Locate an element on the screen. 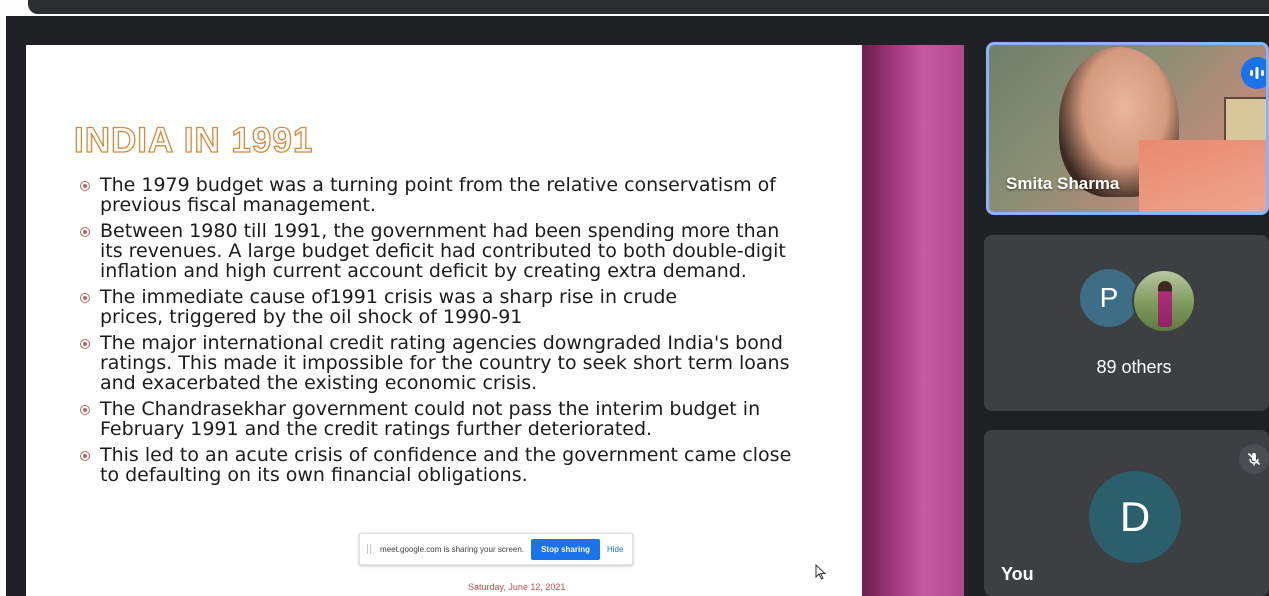 The height and width of the screenshot is (596, 1269). slide-title: INDIA IN 1991 is located at coordinates (193, 140).